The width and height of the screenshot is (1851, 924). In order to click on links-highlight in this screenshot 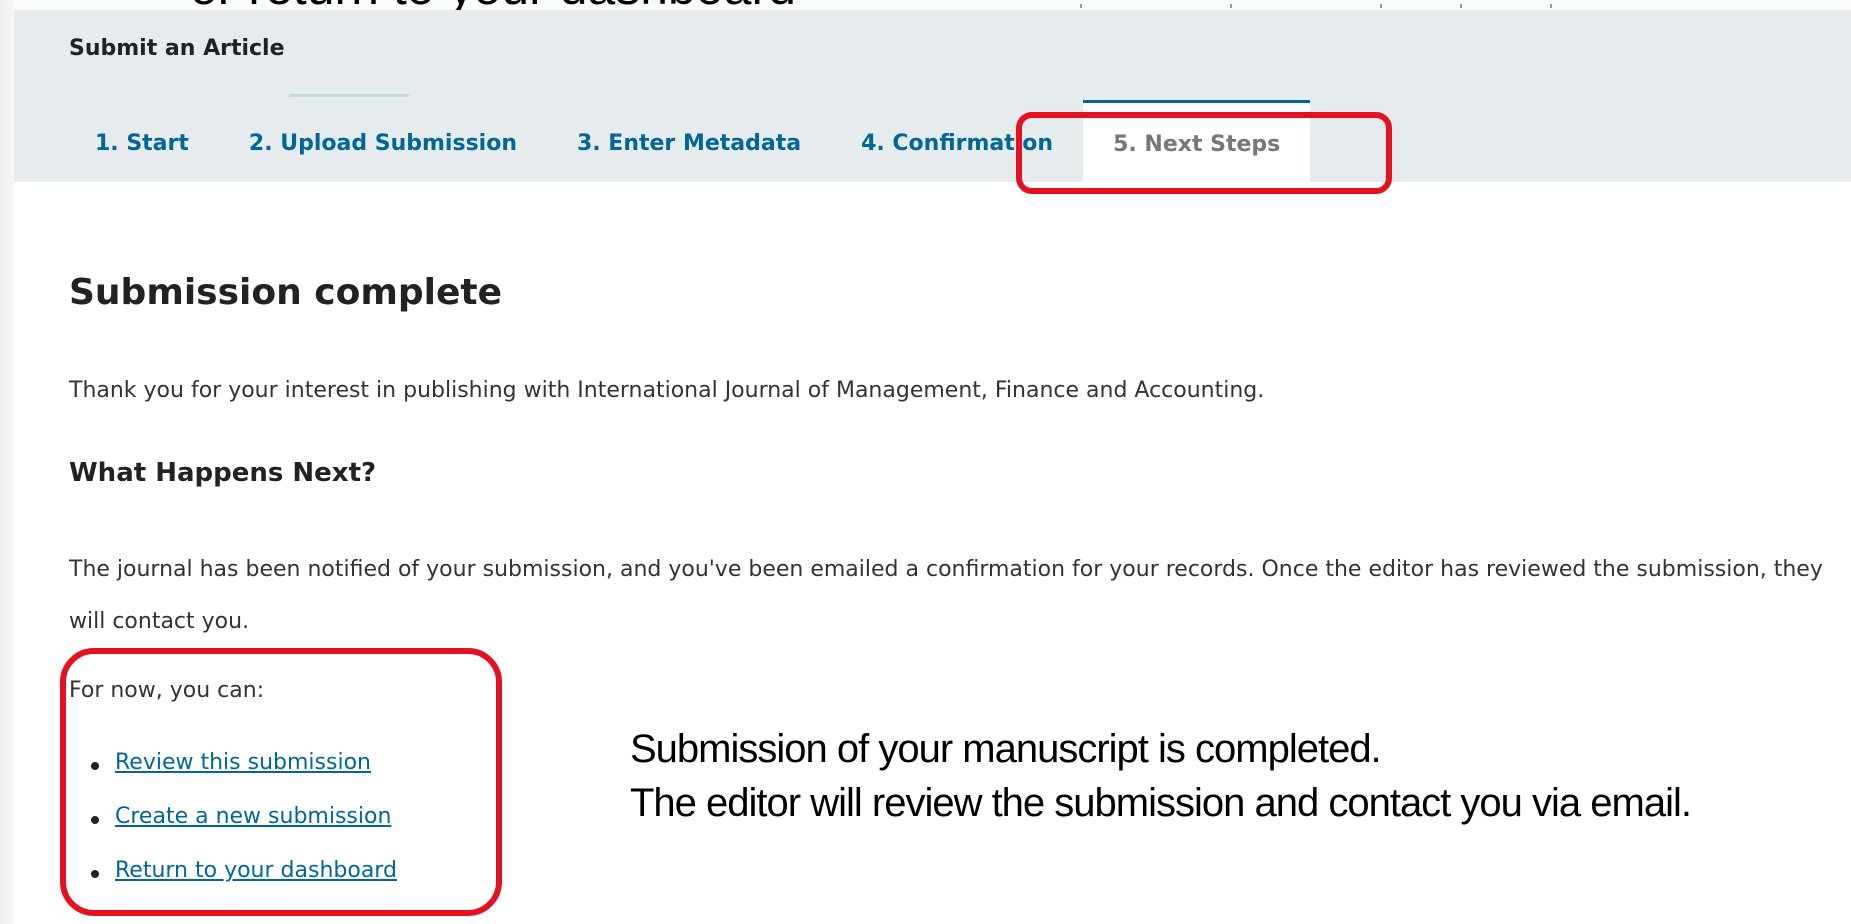, I will do `click(281, 782)`.